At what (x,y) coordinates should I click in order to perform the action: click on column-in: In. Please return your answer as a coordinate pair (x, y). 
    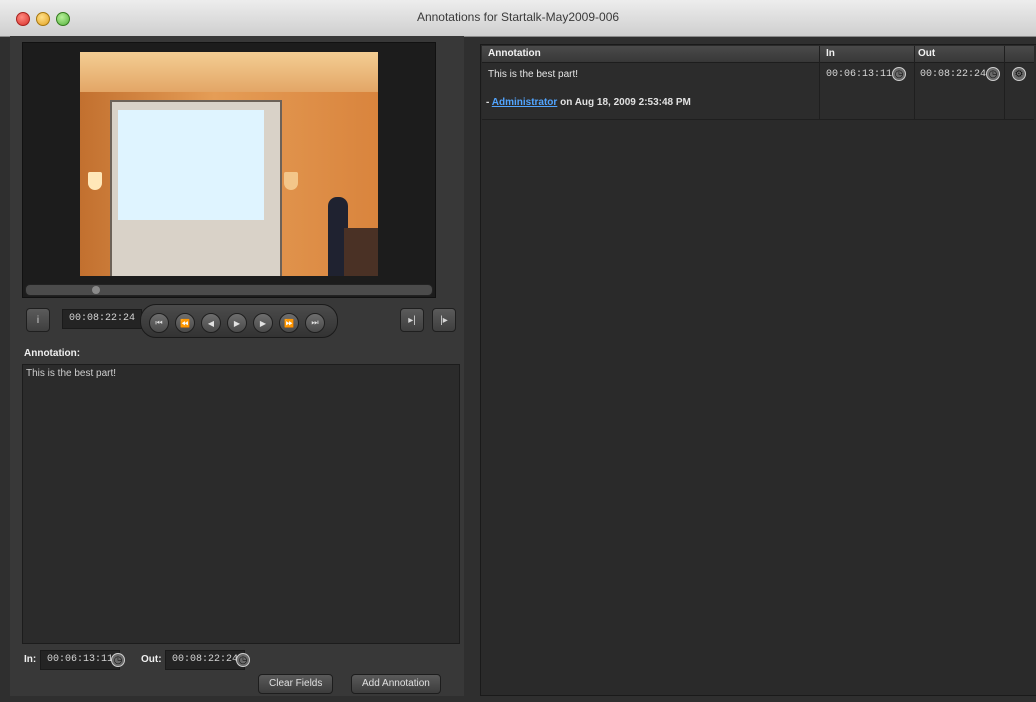
    Looking at the image, I should click on (830, 53).